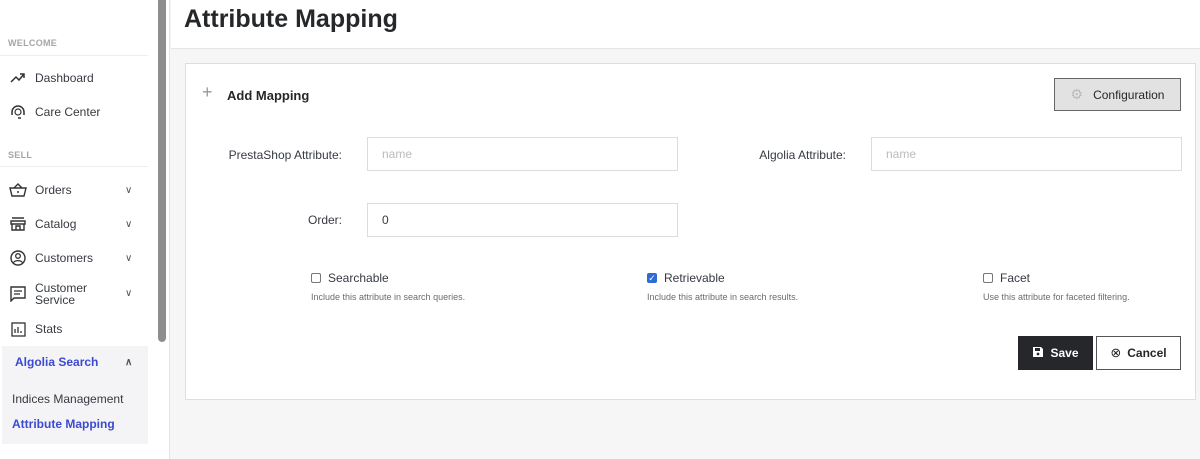 The width and height of the screenshot is (1200, 459). I want to click on sidebar-item-label: Customer Service, so click(61, 294).